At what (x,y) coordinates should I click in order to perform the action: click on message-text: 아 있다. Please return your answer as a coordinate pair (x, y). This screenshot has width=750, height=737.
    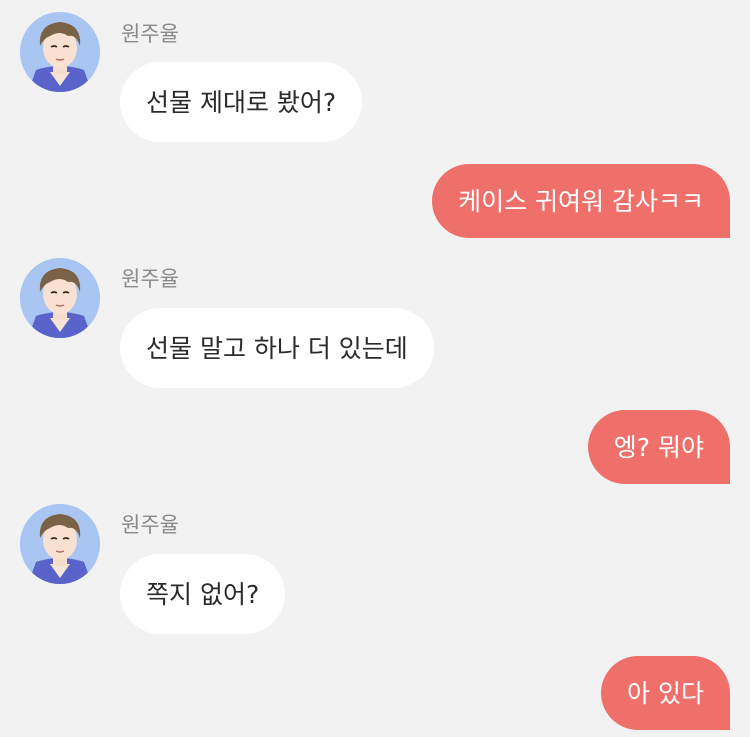
    Looking at the image, I should click on (665, 693).